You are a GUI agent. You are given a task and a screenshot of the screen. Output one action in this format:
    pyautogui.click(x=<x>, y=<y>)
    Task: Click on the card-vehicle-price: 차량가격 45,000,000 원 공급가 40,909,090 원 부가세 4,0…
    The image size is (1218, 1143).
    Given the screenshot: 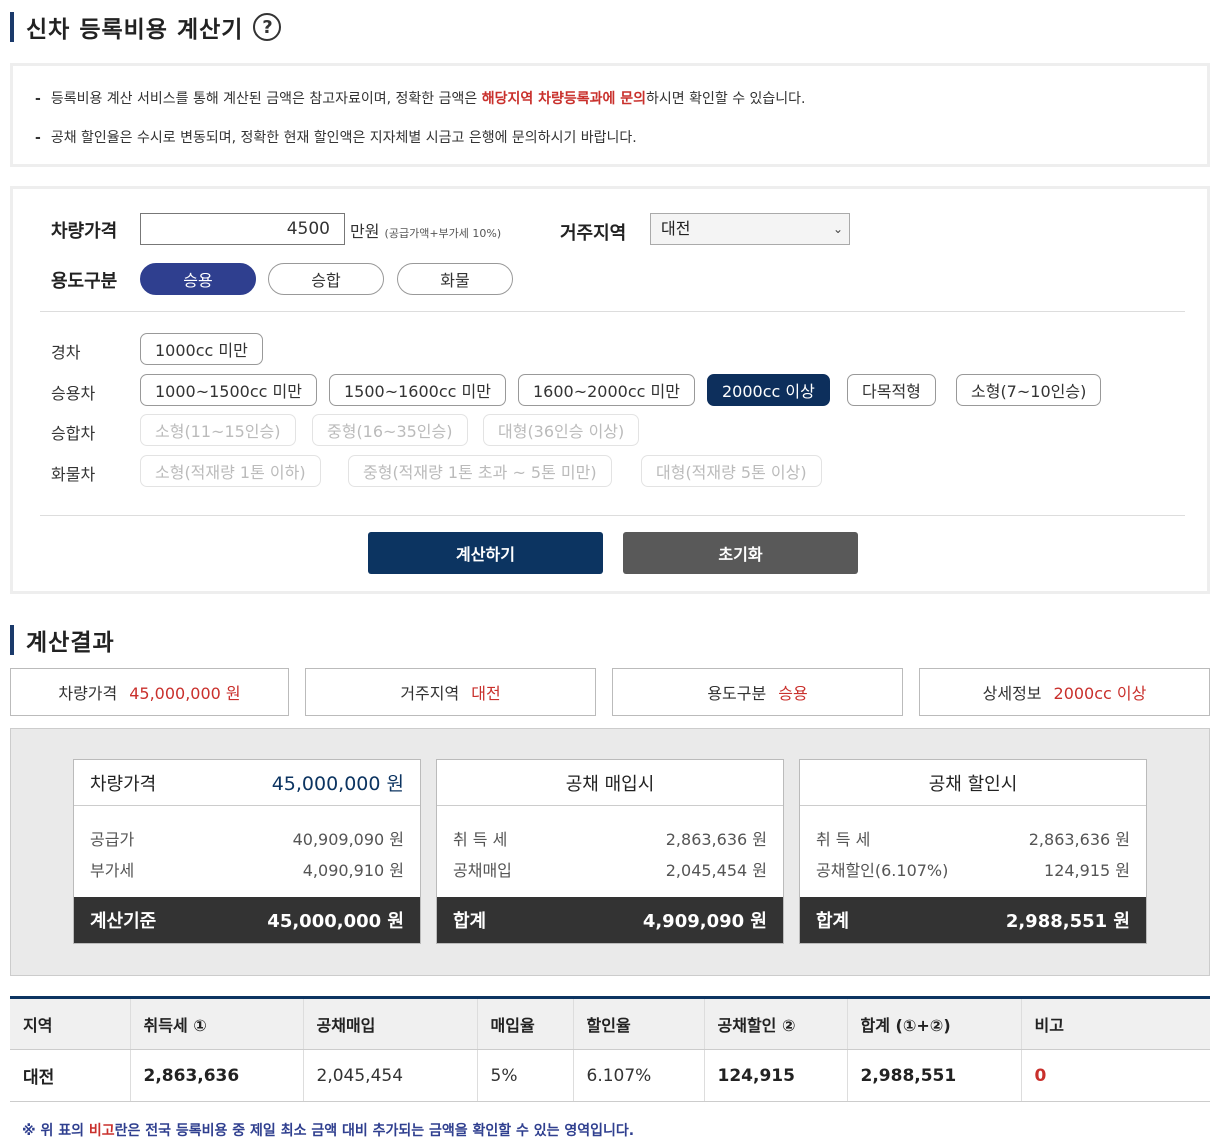 What is the action you would take?
    pyautogui.click(x=247, y=851)
    